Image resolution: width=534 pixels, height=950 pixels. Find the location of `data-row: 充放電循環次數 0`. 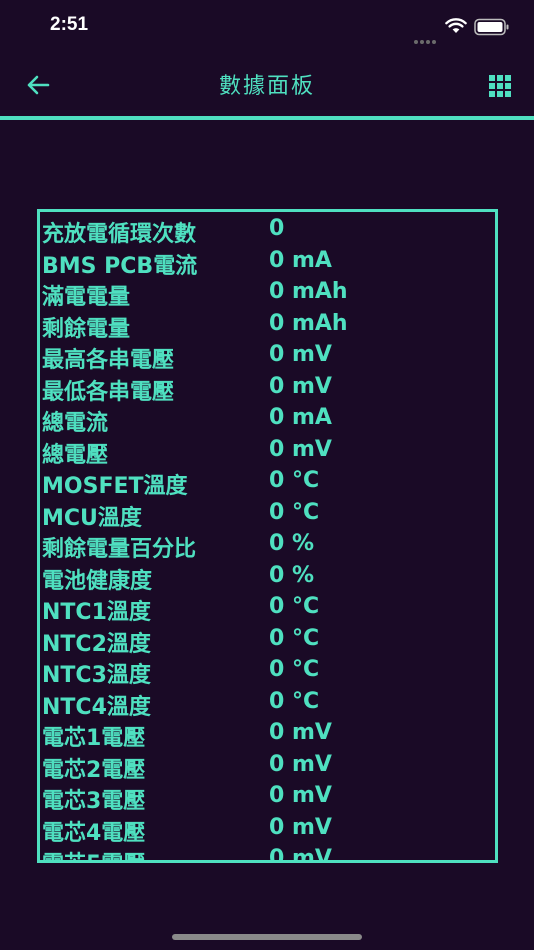

data-row: 充放電循環次數 0 is located at coordinates (268, 230).